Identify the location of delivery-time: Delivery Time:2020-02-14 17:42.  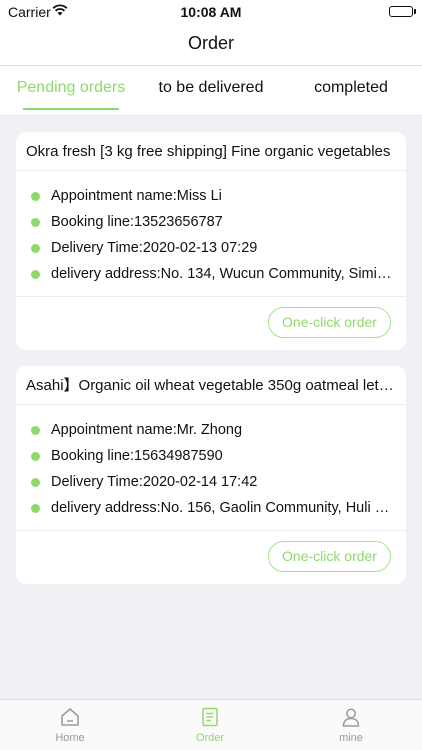
(154, 482).